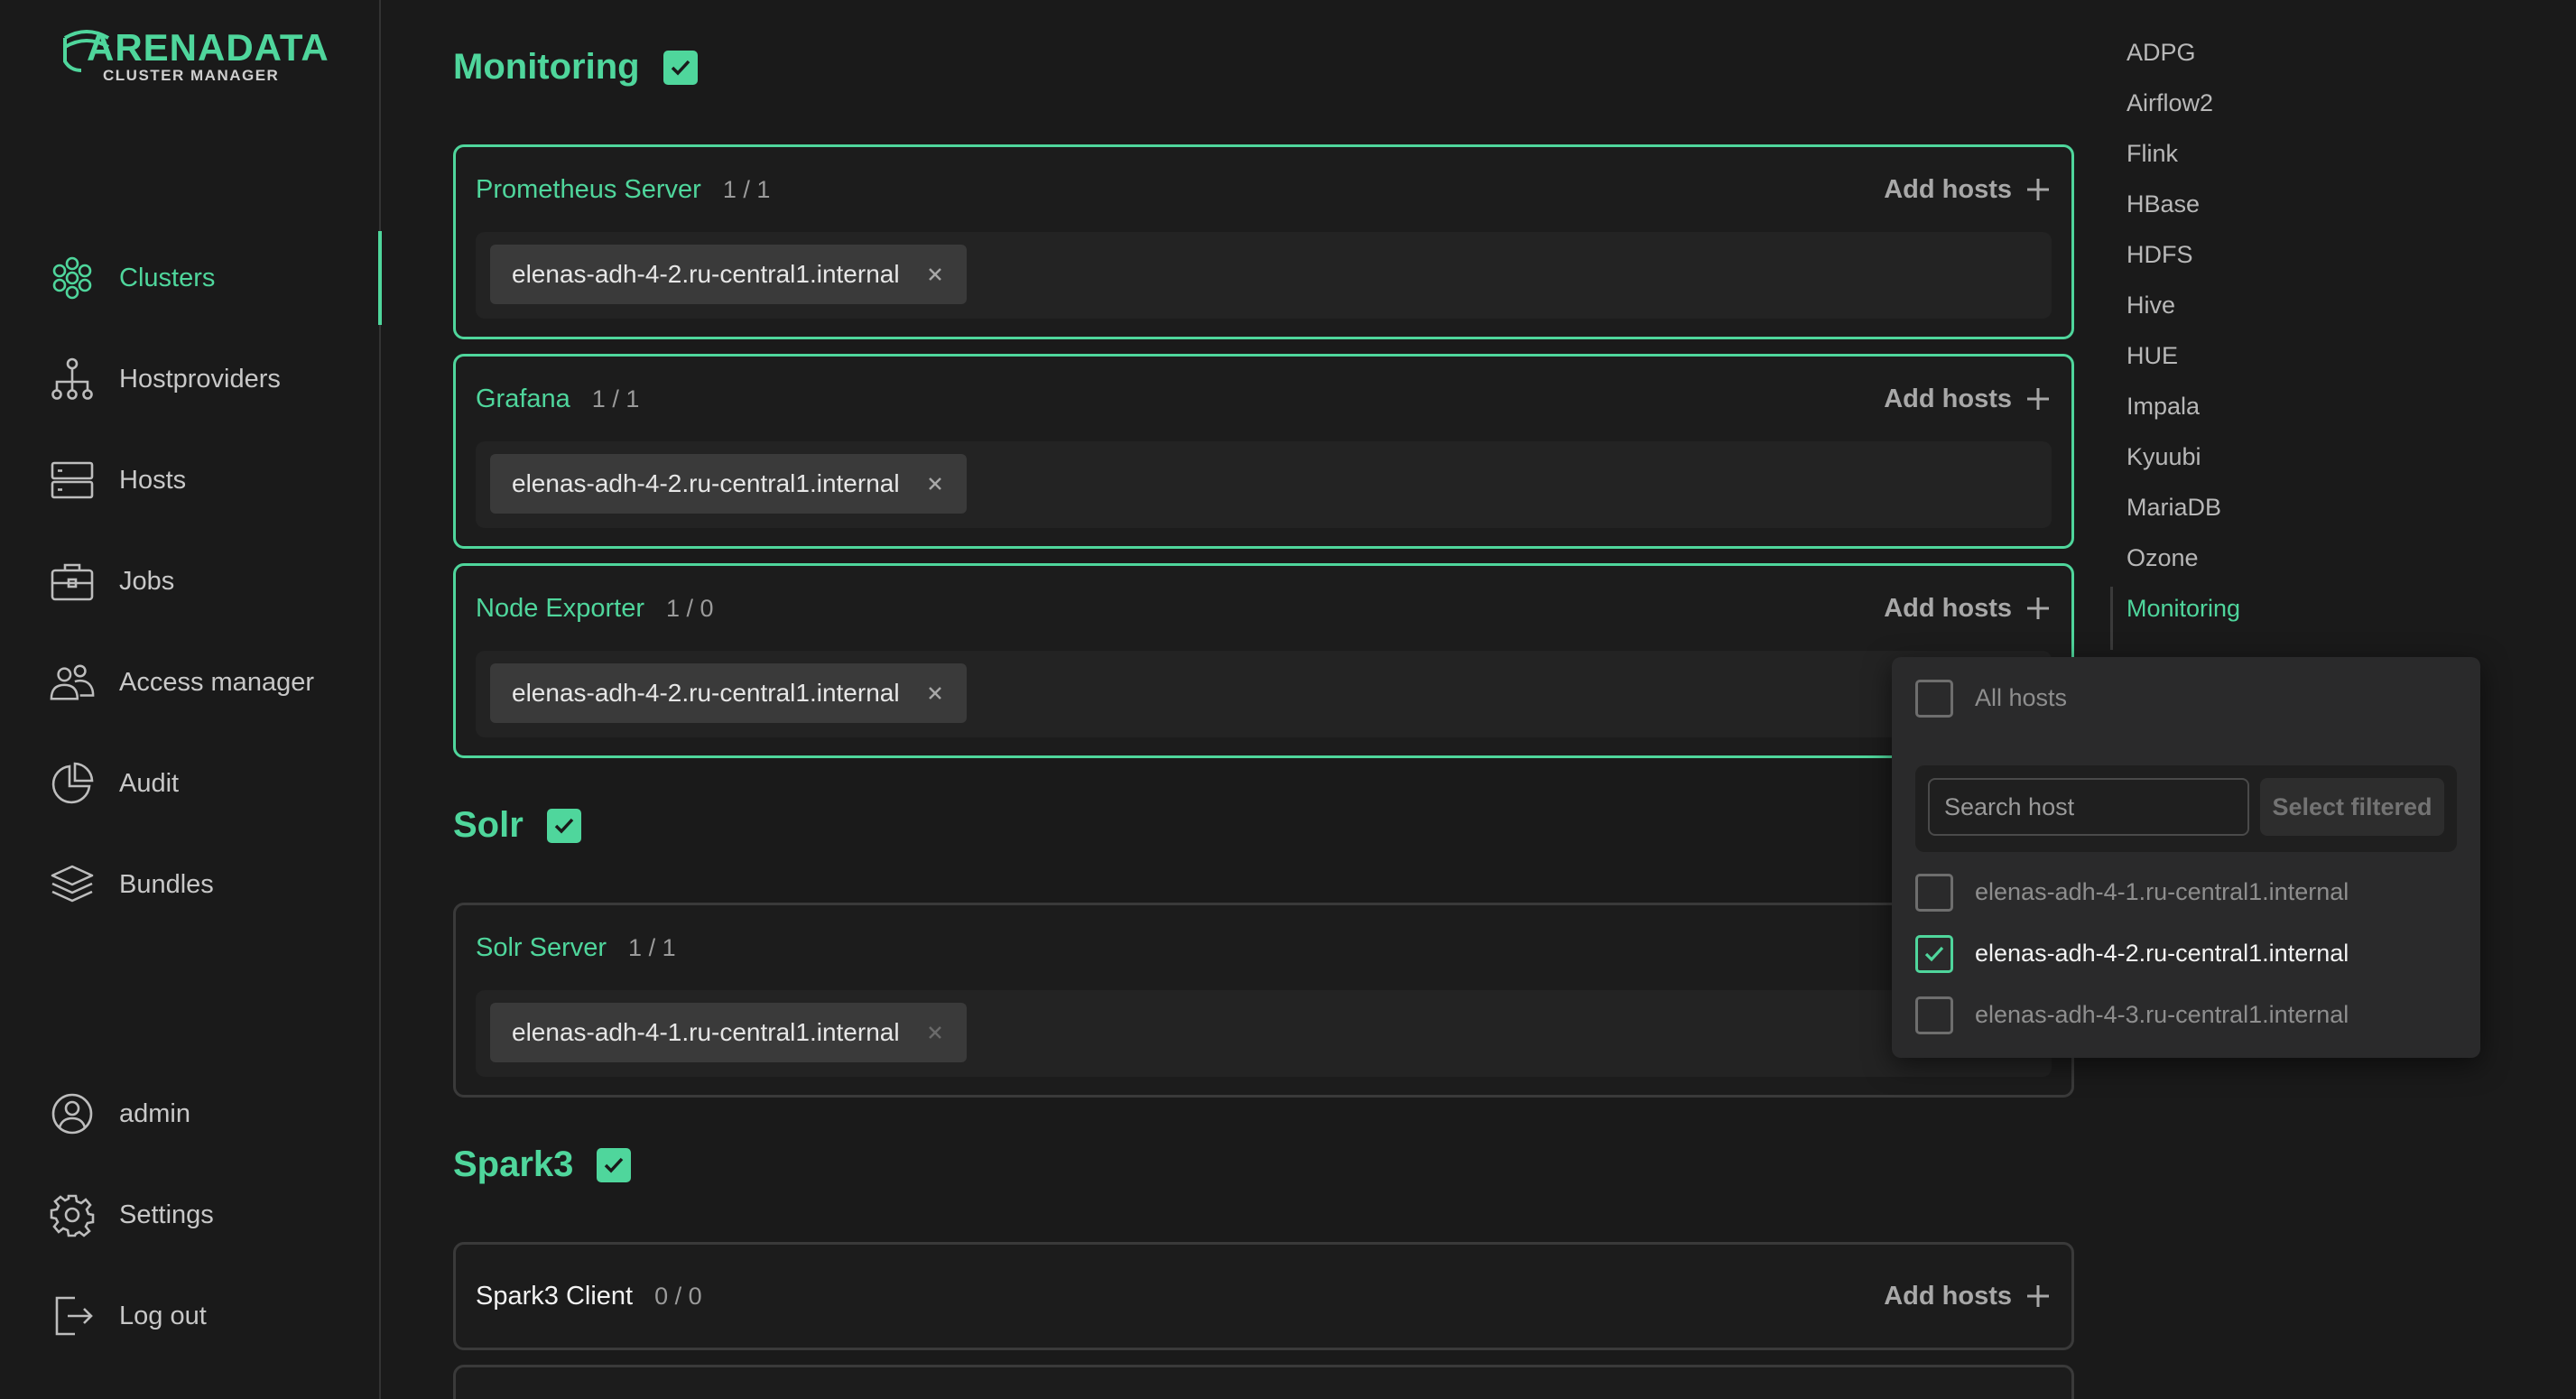  Describe the element at coordinates (149, 783) in the screenshot. I see `sidebar-item-label: Audit` at that location.